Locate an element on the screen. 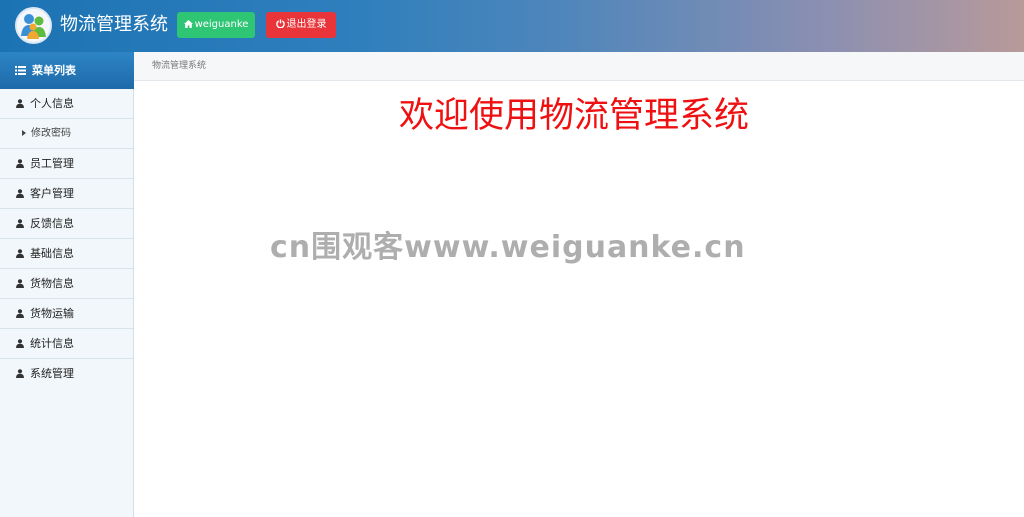  sidebar-item-label: 货物运输 is located at coordinates (52, 313).